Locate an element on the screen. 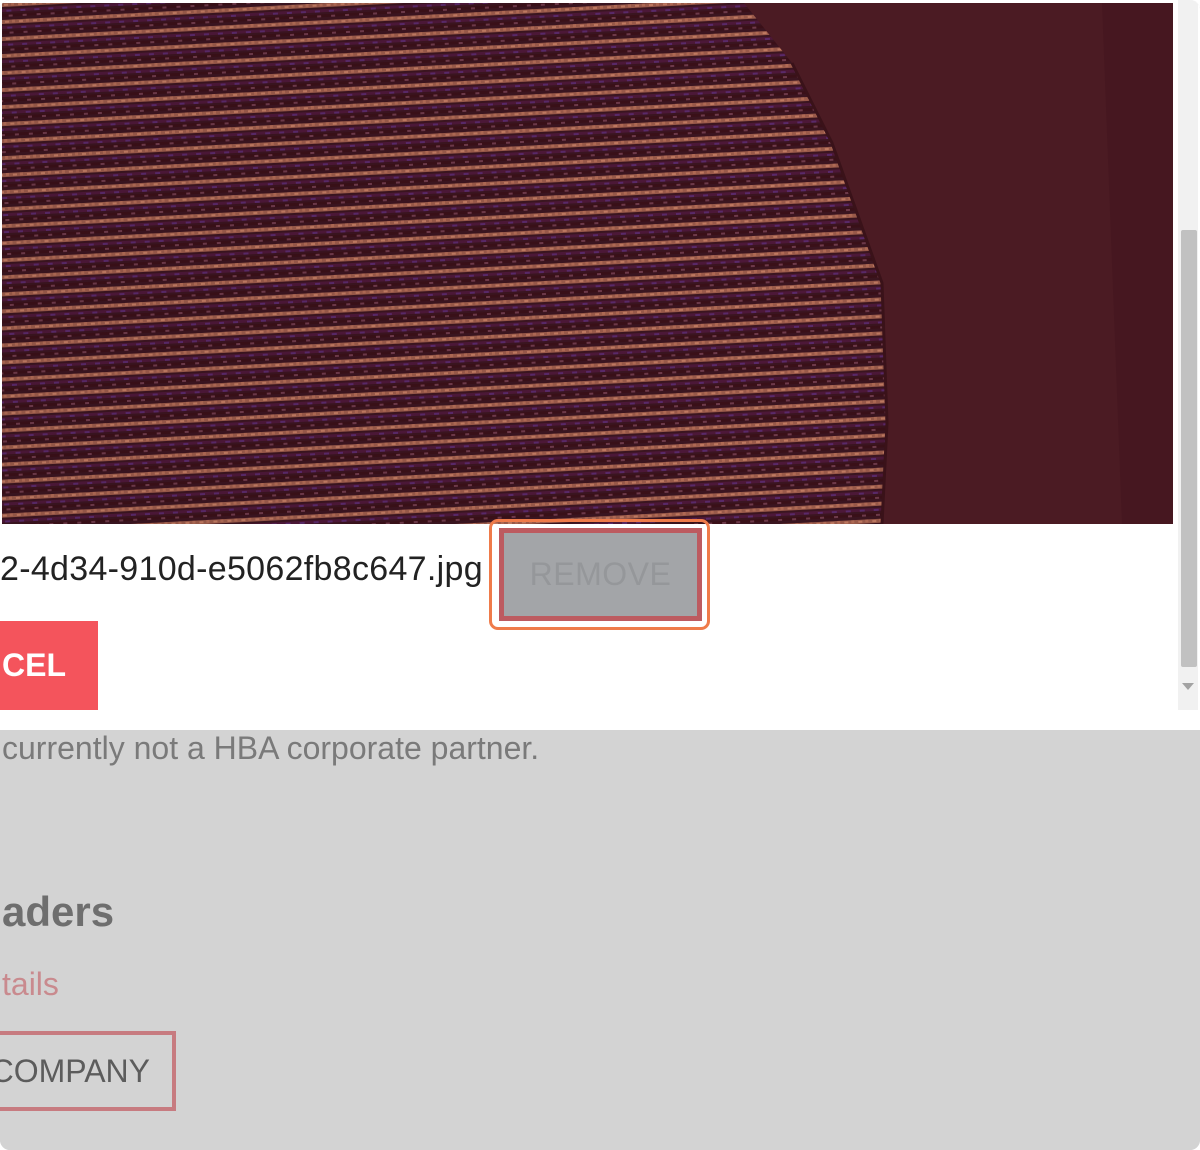 The height and width of the screenshot is (1150, 1200). section-heading: aders is located at coordinates (58, 911).